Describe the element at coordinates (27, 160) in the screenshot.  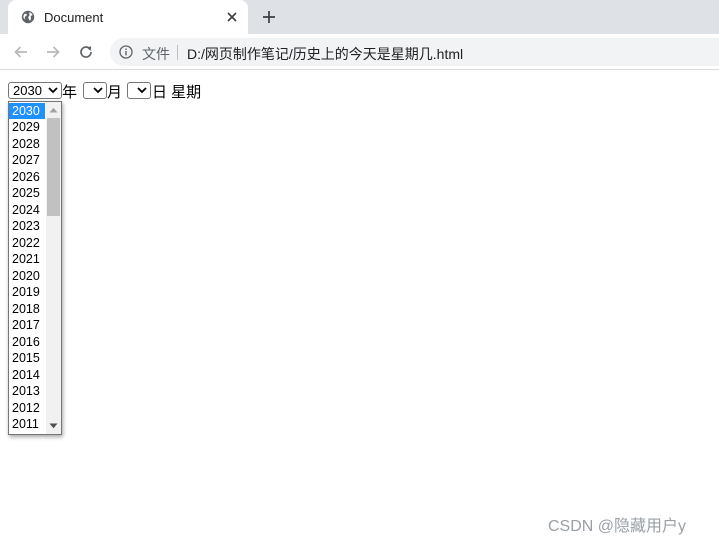
I see `year-option-2027: 2027` at that location.